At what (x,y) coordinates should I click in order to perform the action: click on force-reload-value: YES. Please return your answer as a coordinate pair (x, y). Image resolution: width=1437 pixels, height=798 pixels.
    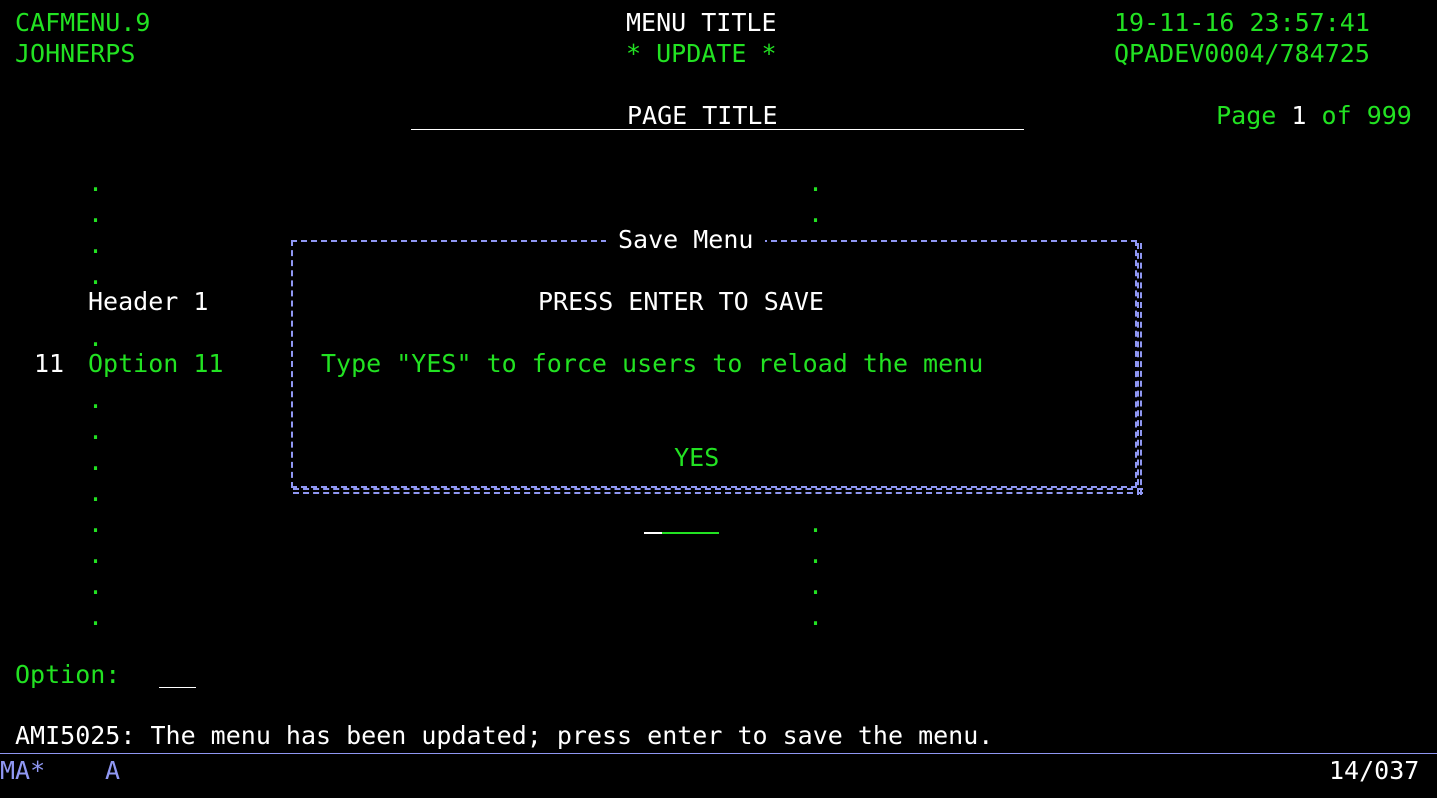
    Looking at the image, I should click on (697, 457).